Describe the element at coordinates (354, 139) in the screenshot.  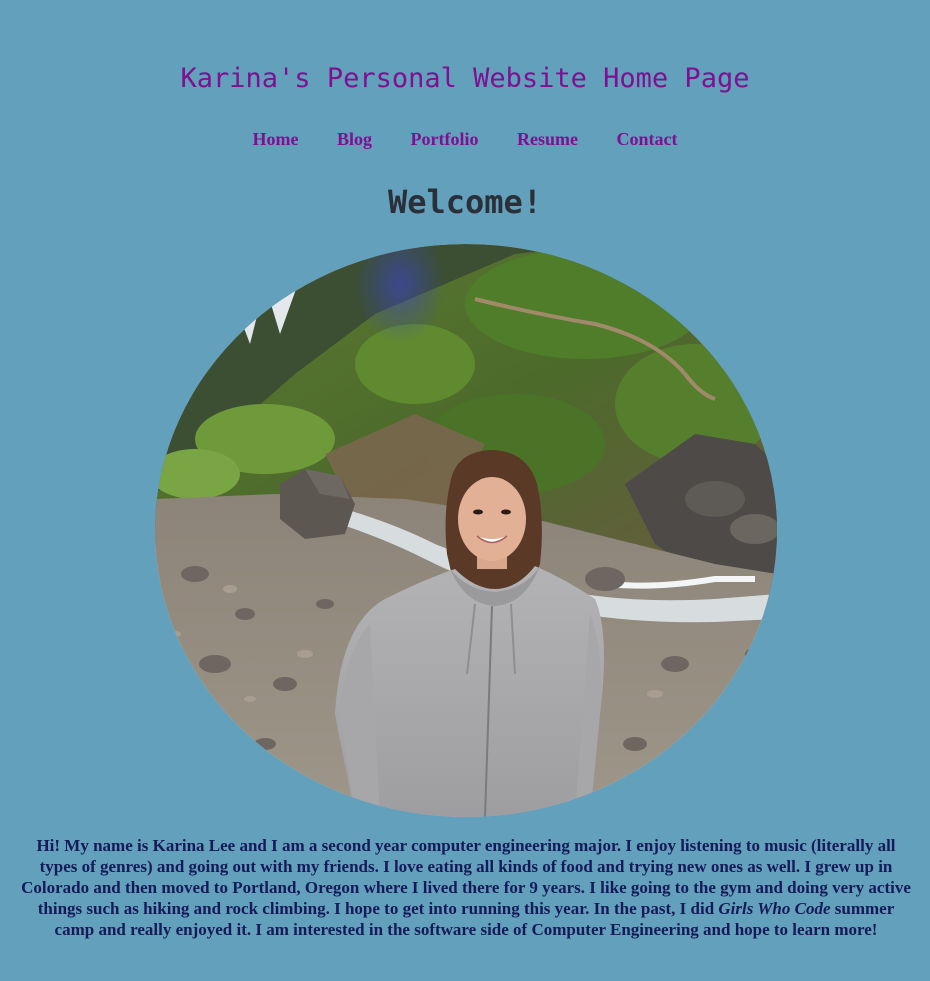
I see `nav-link-blog: Blog` at that location.